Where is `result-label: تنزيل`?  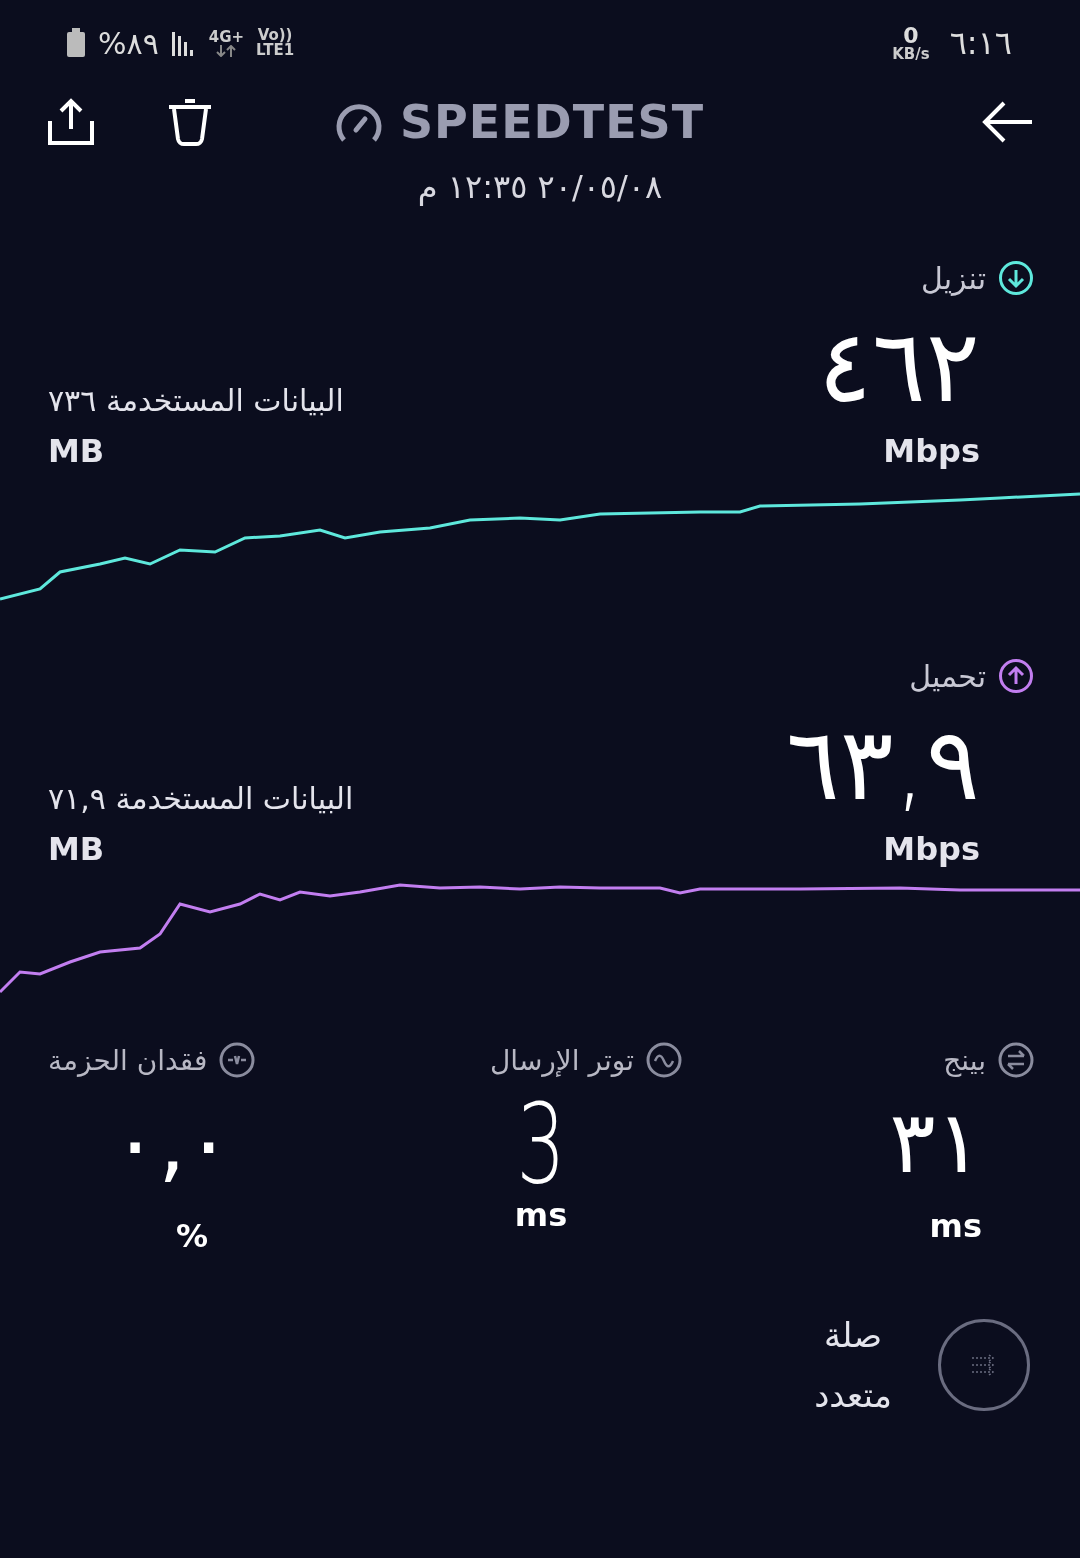 result-label: تنزيل is located at coordinates (953, 278).